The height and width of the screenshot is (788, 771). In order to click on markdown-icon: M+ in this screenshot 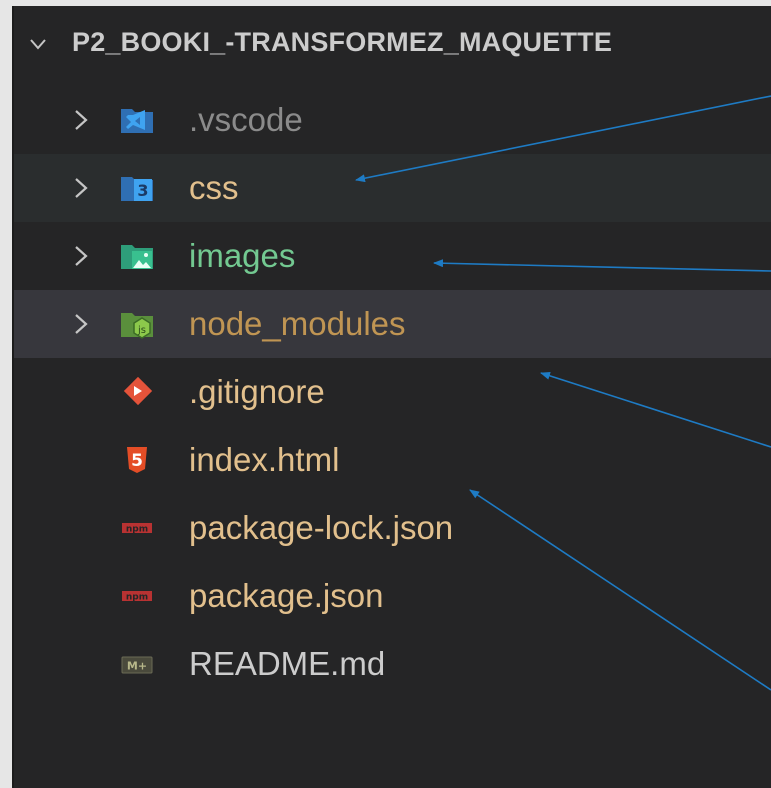, I will do `click(137, 665)`.